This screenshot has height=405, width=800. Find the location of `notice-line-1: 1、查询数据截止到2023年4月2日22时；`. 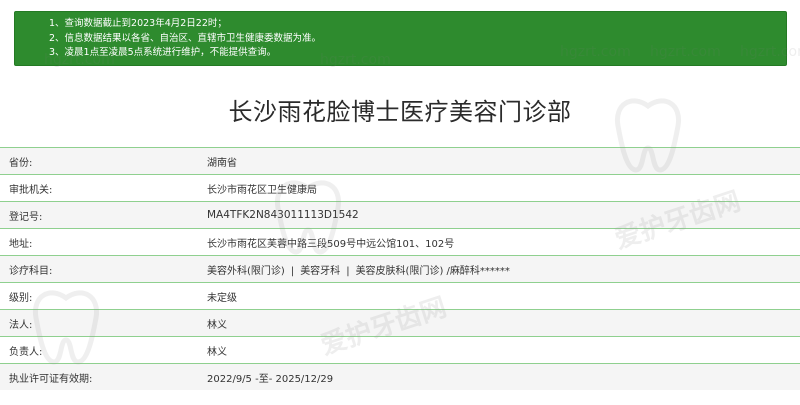

notice-line-1: 1、查询数据截止到2023年4月2日22时； is located at coordinates (138, 23).